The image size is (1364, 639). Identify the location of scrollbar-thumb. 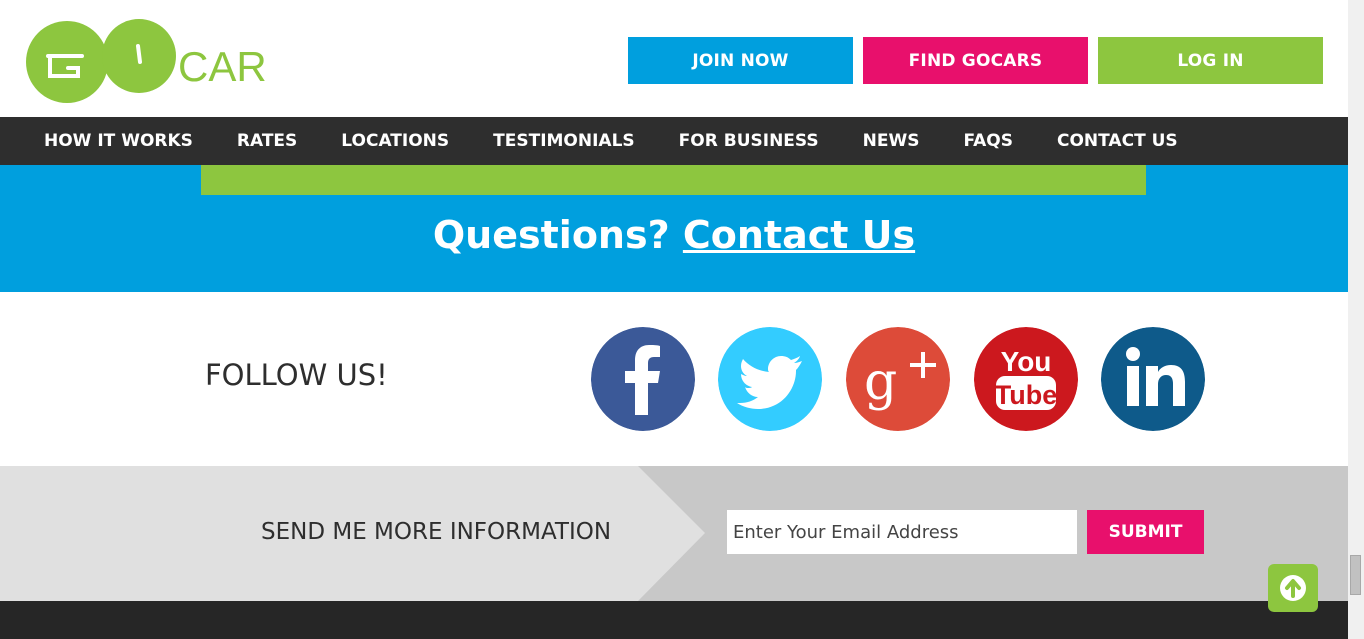
(1355, 575).